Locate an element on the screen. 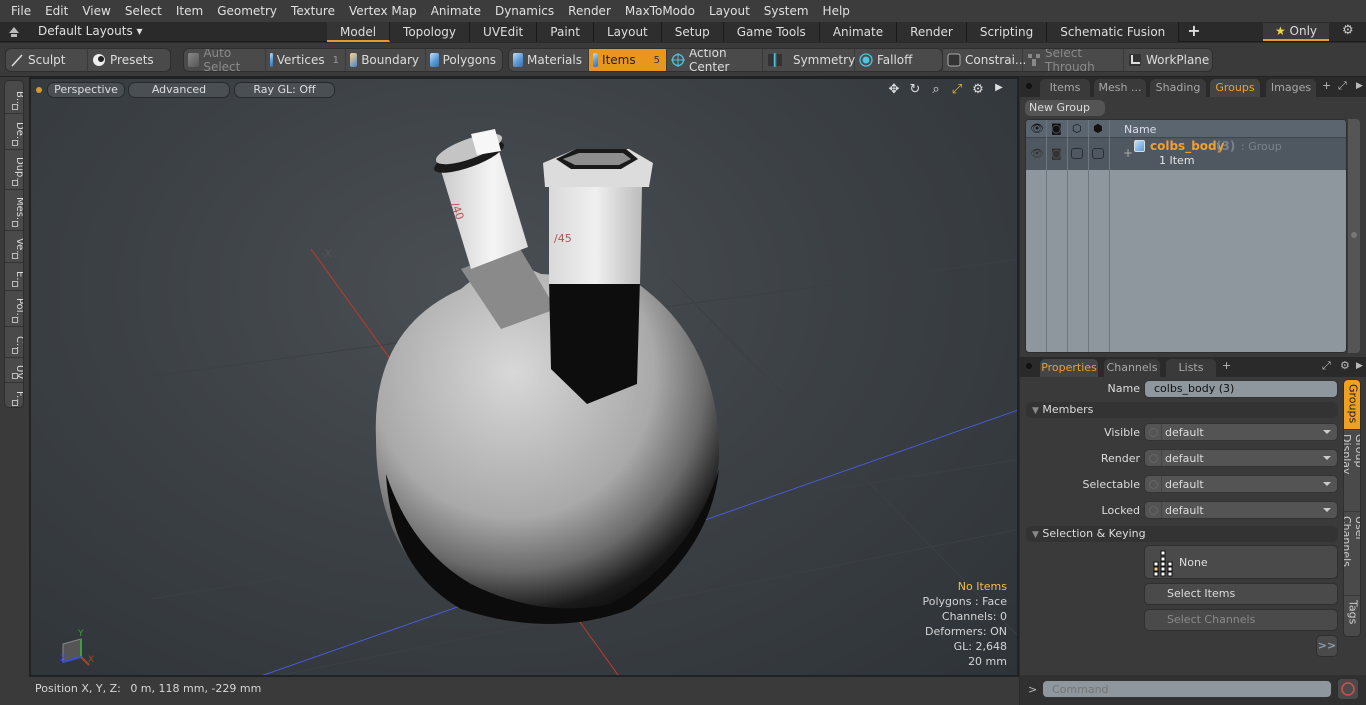  tab-render: Render is located at coordinates (932, 32).